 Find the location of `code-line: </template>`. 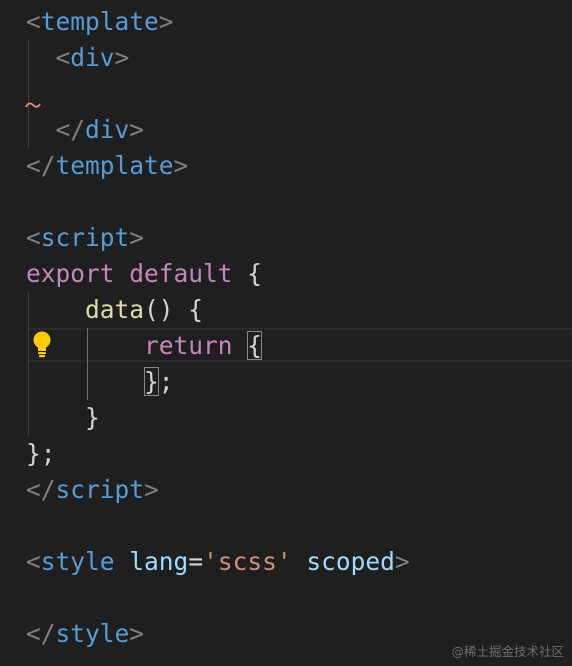

code-line: </template> is located at coordinates (286, 166).